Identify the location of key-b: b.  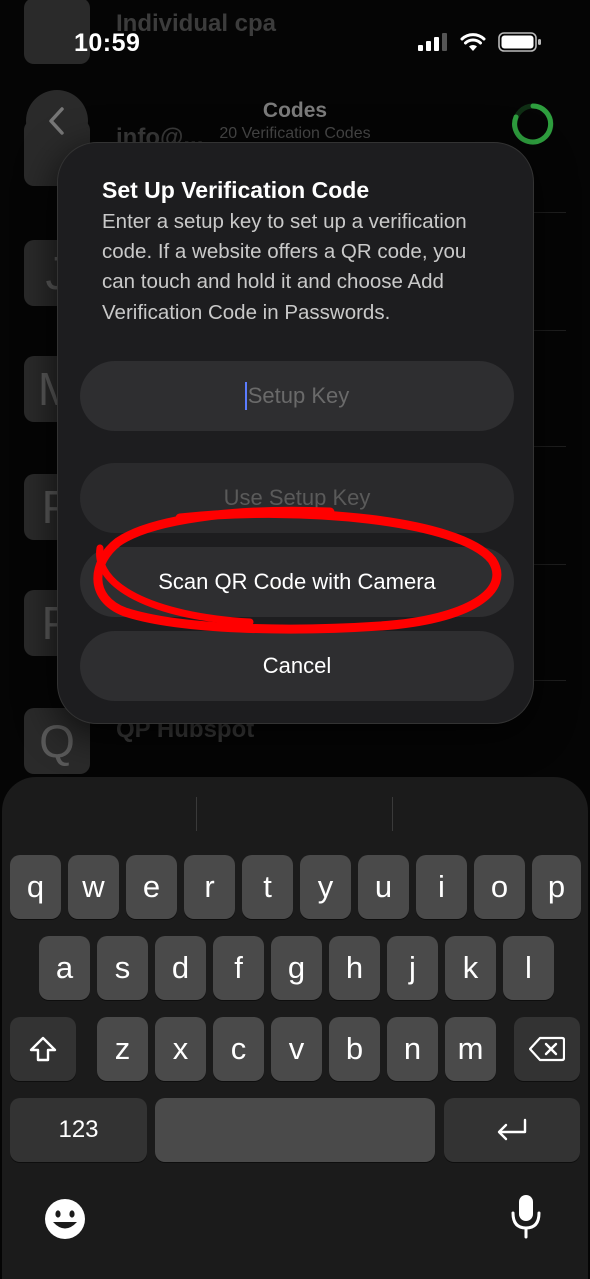
(354, 1049).